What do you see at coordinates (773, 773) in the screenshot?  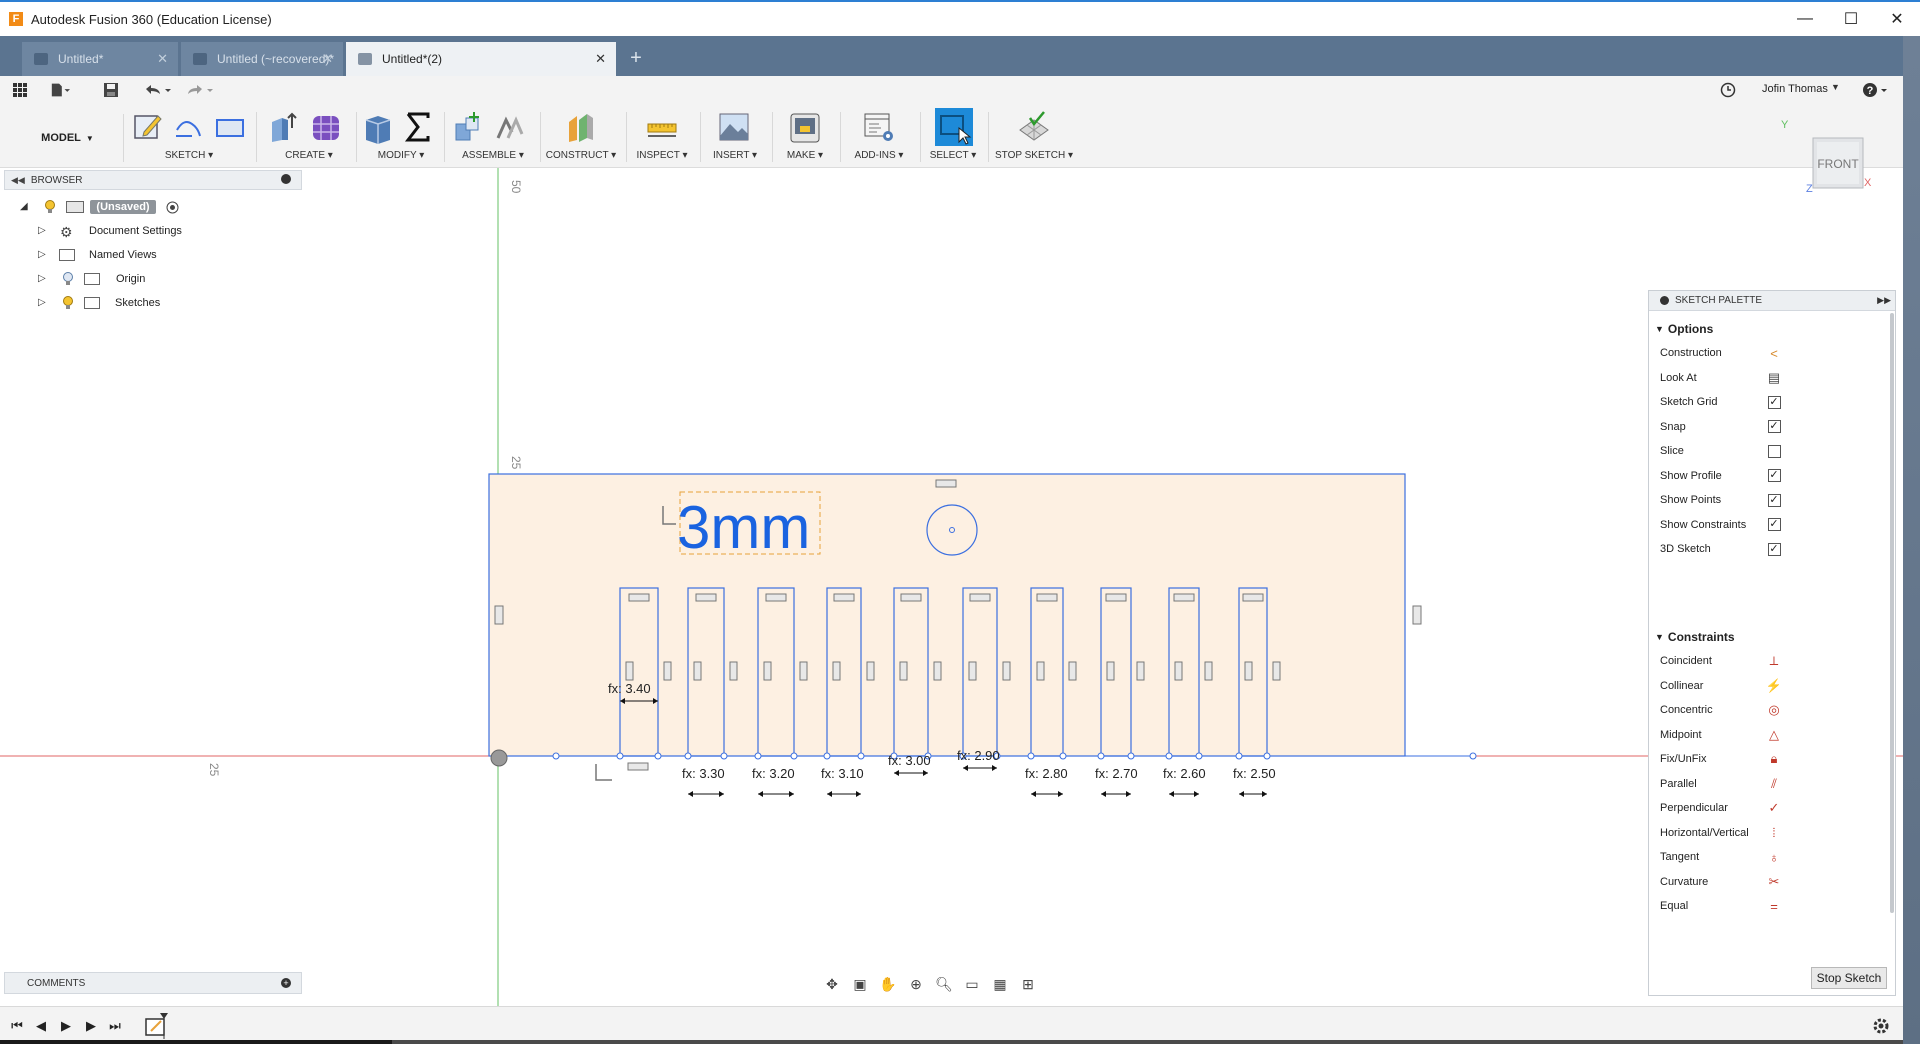 I see `dimension-label: fx: 3.20` at bounding box center [773, 773].